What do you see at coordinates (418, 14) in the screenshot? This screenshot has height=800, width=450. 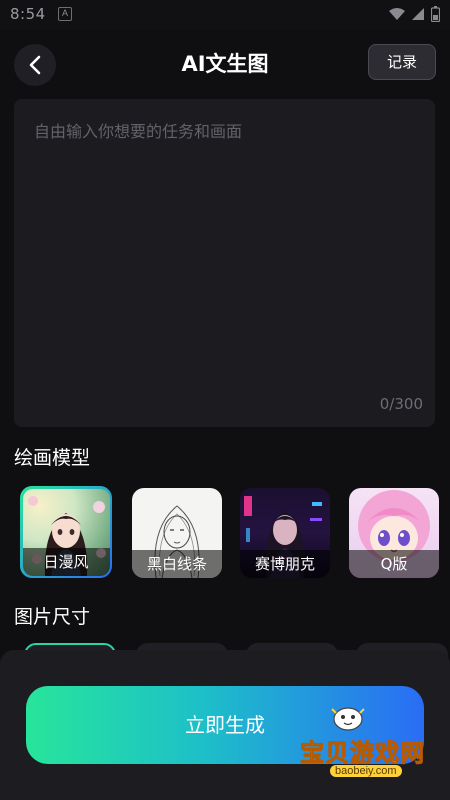 I see `signal-icon` at bounding box center [418, 14].